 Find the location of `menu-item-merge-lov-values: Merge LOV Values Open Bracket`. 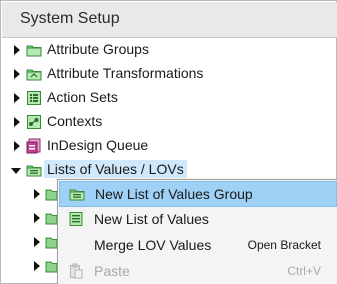

menu-item-merge-lov-values: Merge LOV Values Open Bracket is located at coordinates (198, 246).